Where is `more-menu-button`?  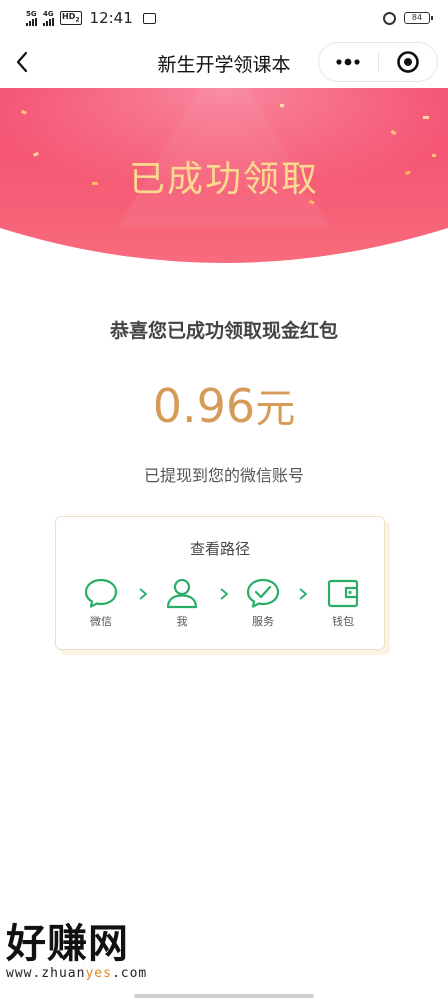 more-menu-button is located at coordinates (348, 62).